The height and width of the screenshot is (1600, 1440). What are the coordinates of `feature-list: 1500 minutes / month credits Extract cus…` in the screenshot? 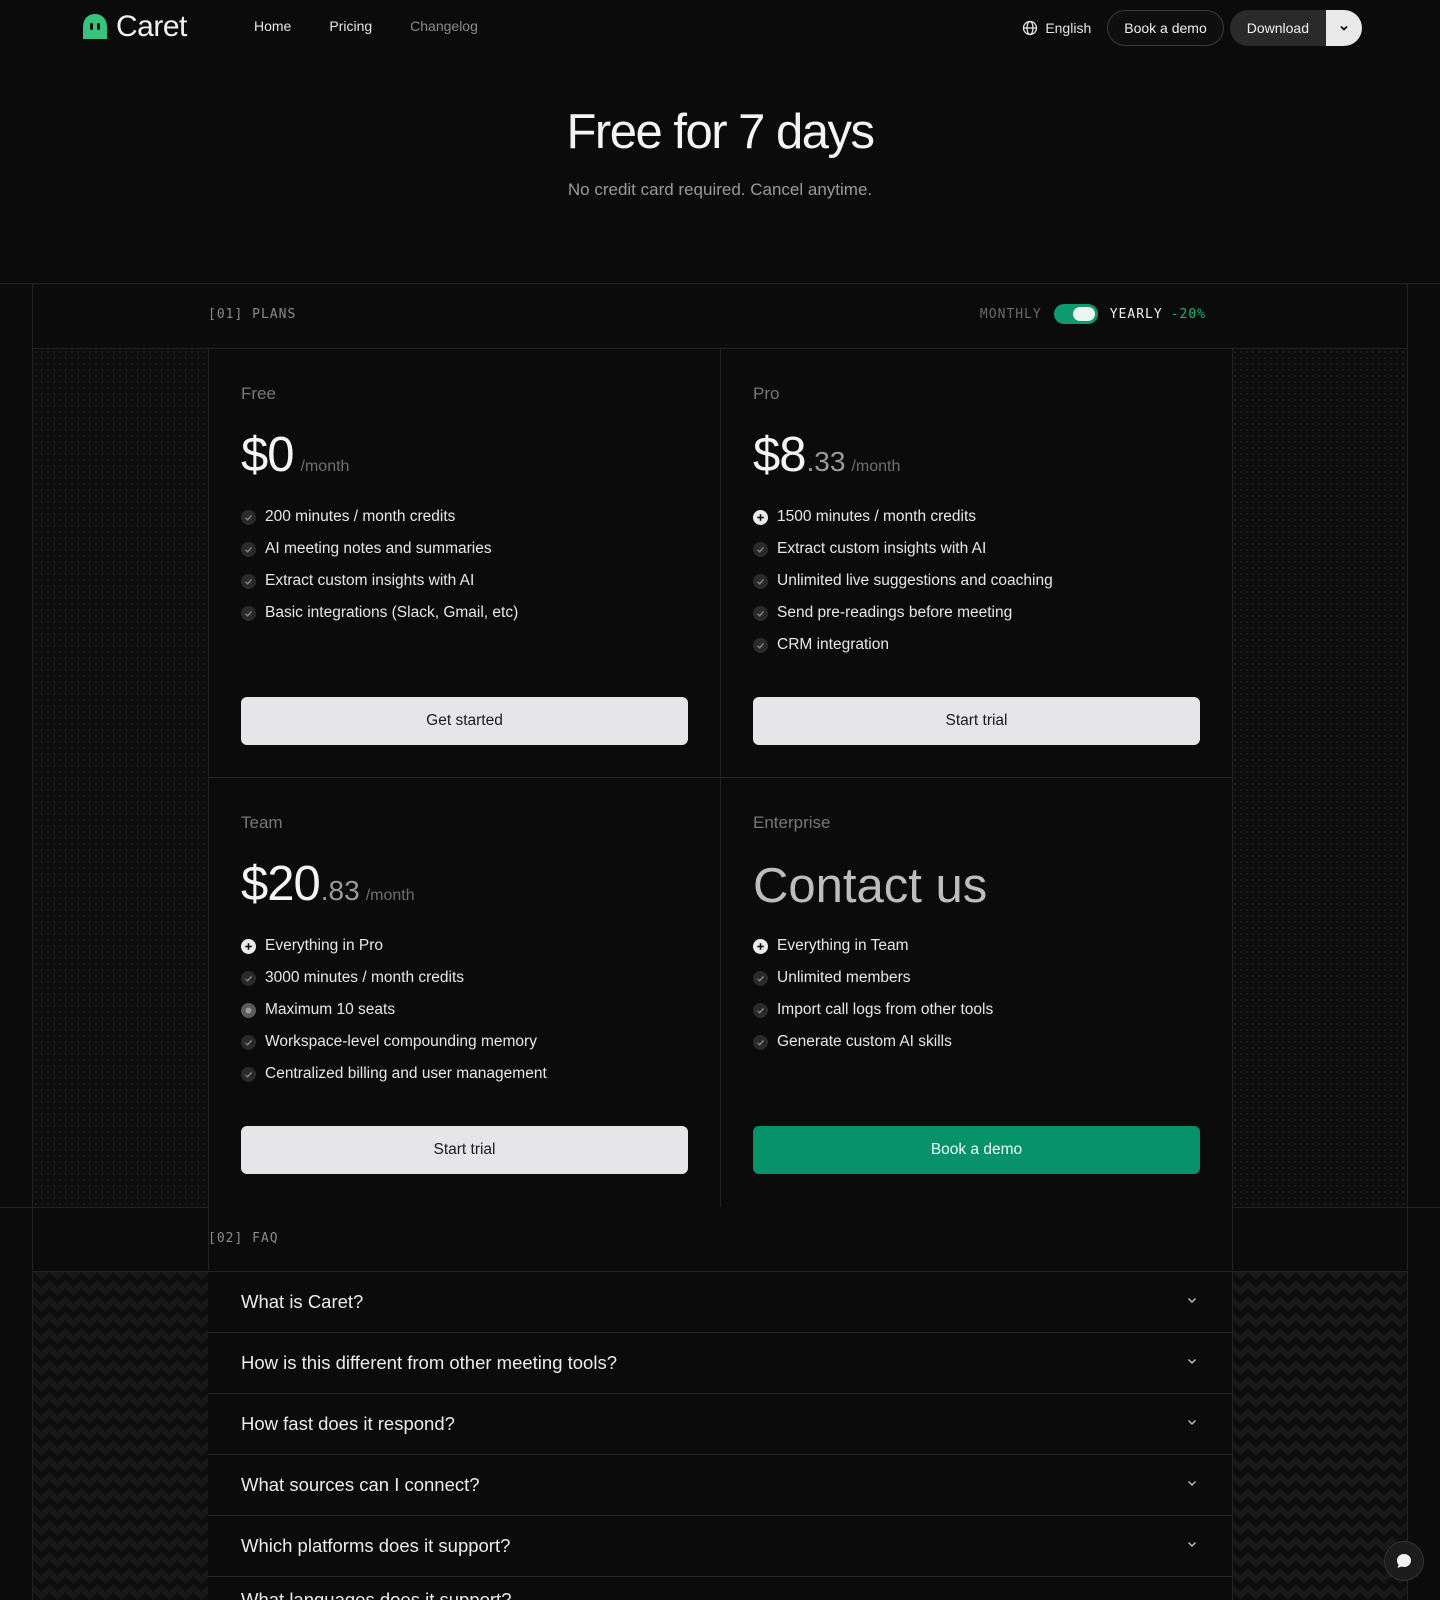 It's located at (903, 581).